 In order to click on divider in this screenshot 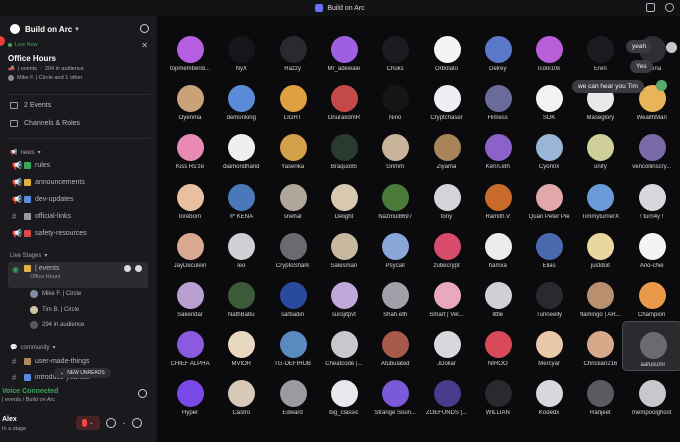, I will do `click(79, 94)`.